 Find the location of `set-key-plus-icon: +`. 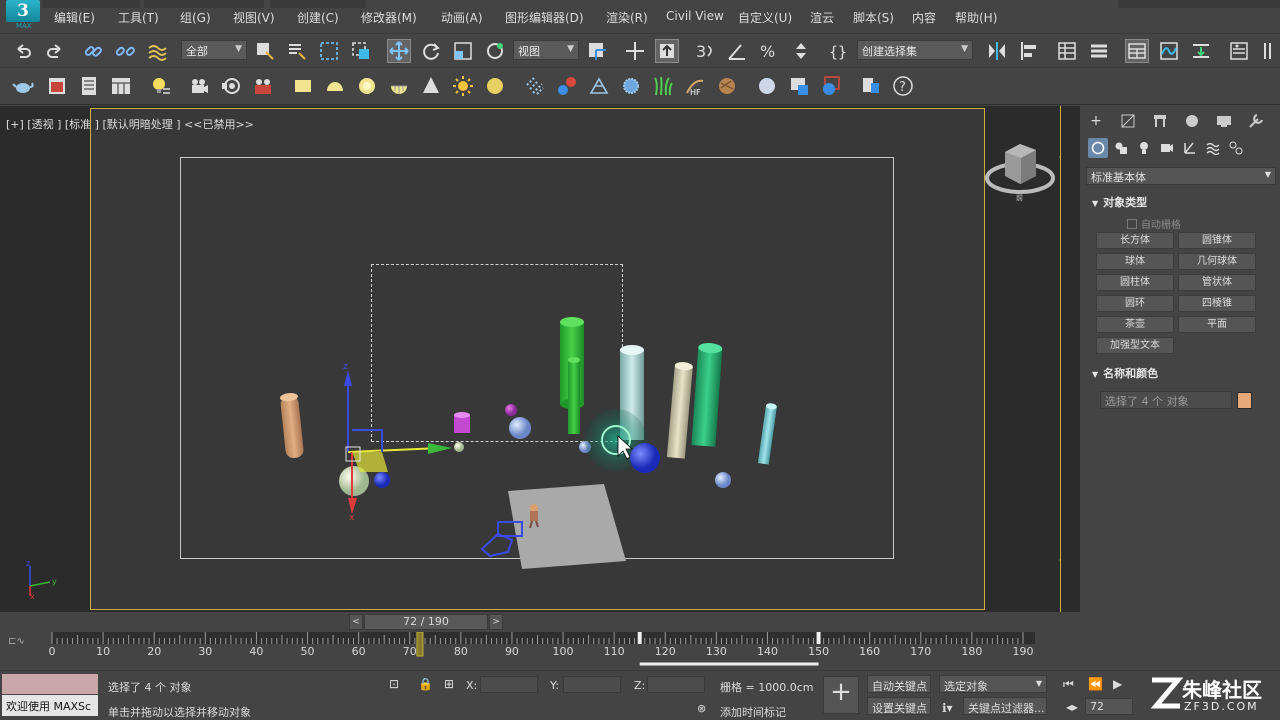

set-key-plus-icon: + is located at coordinates (841, 695).